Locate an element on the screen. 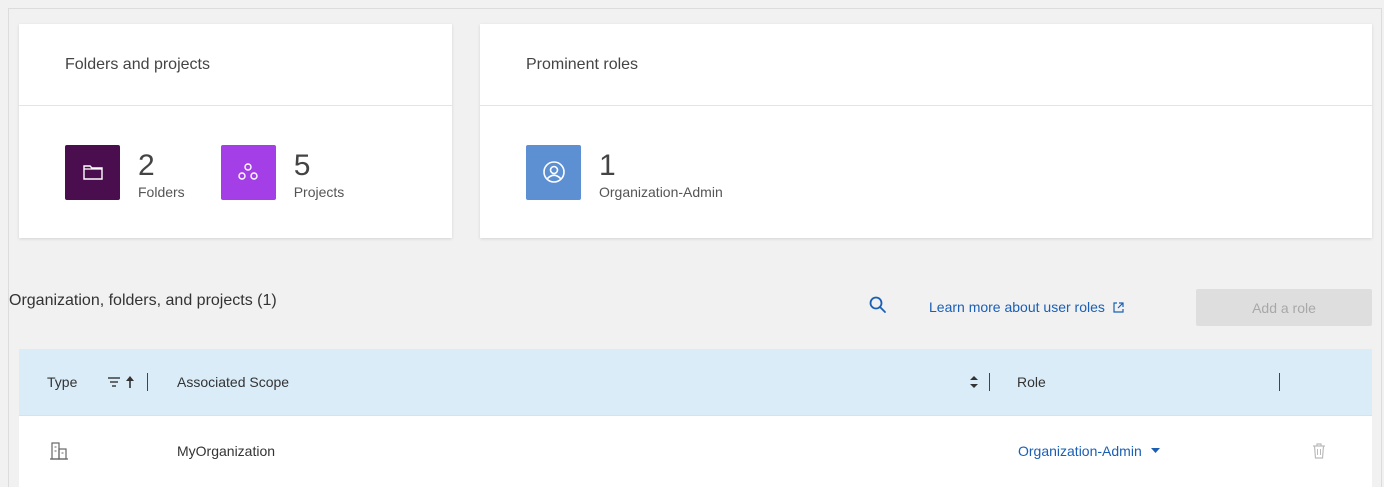 The height and width of the screenshot is (487, 1384). sort-ascending-icon is located at coordinates (130, 382).